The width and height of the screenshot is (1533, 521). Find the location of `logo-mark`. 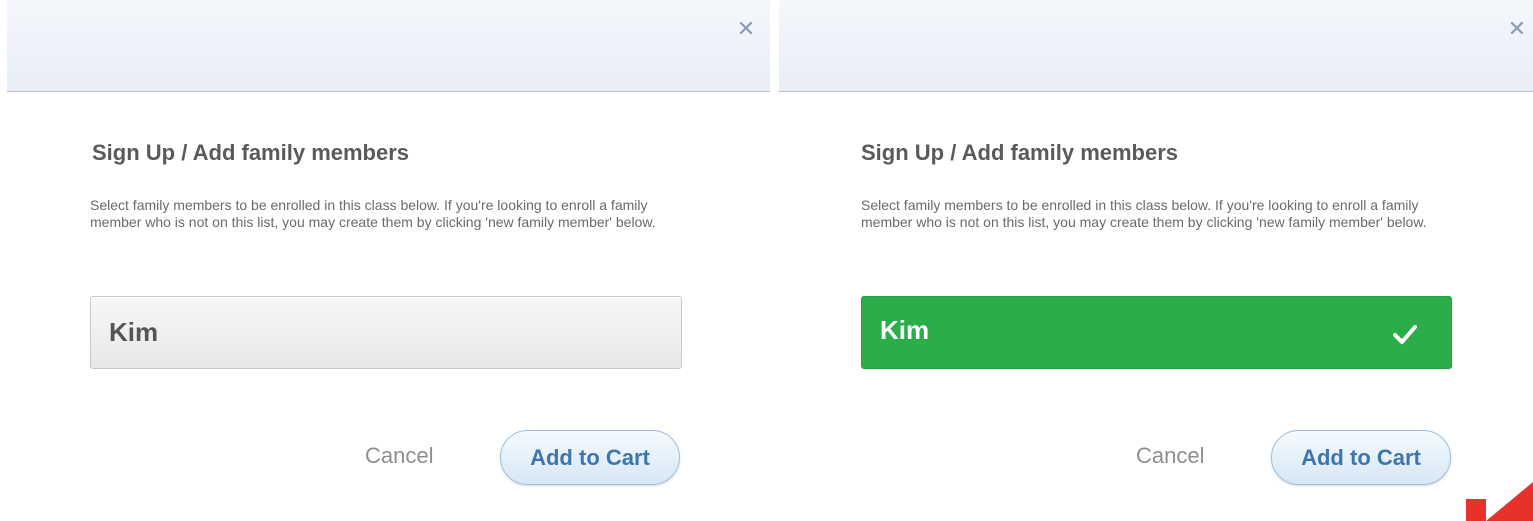

logo-mark is located at coordinates (1499, 501).